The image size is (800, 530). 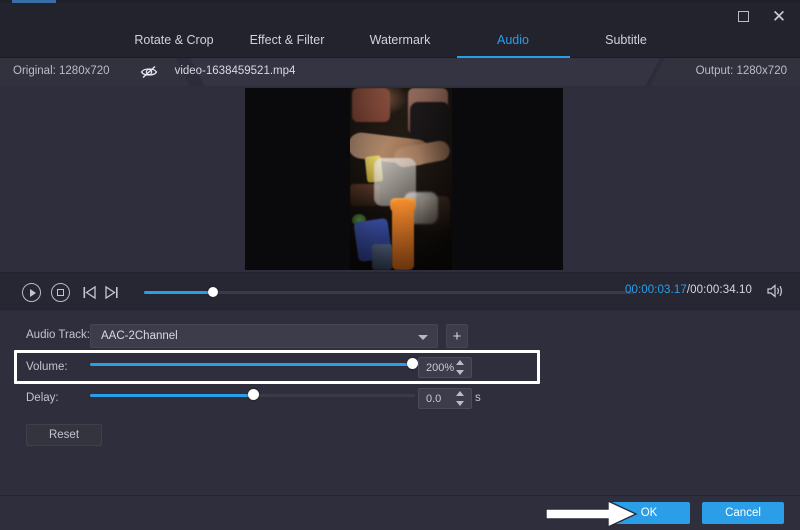 I want to click on video-frame, so click(x=404, y=179).